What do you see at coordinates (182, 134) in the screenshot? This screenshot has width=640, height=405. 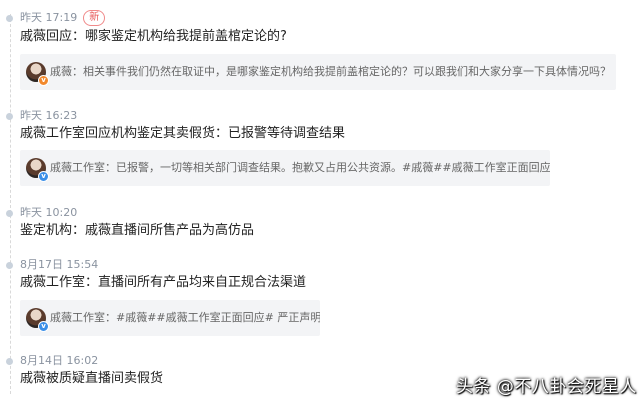 I see `entry-headline: 戚薇工作室回应机构鉴定其卖假货：已报警等待调查结果` at bounding box center [182, 134].